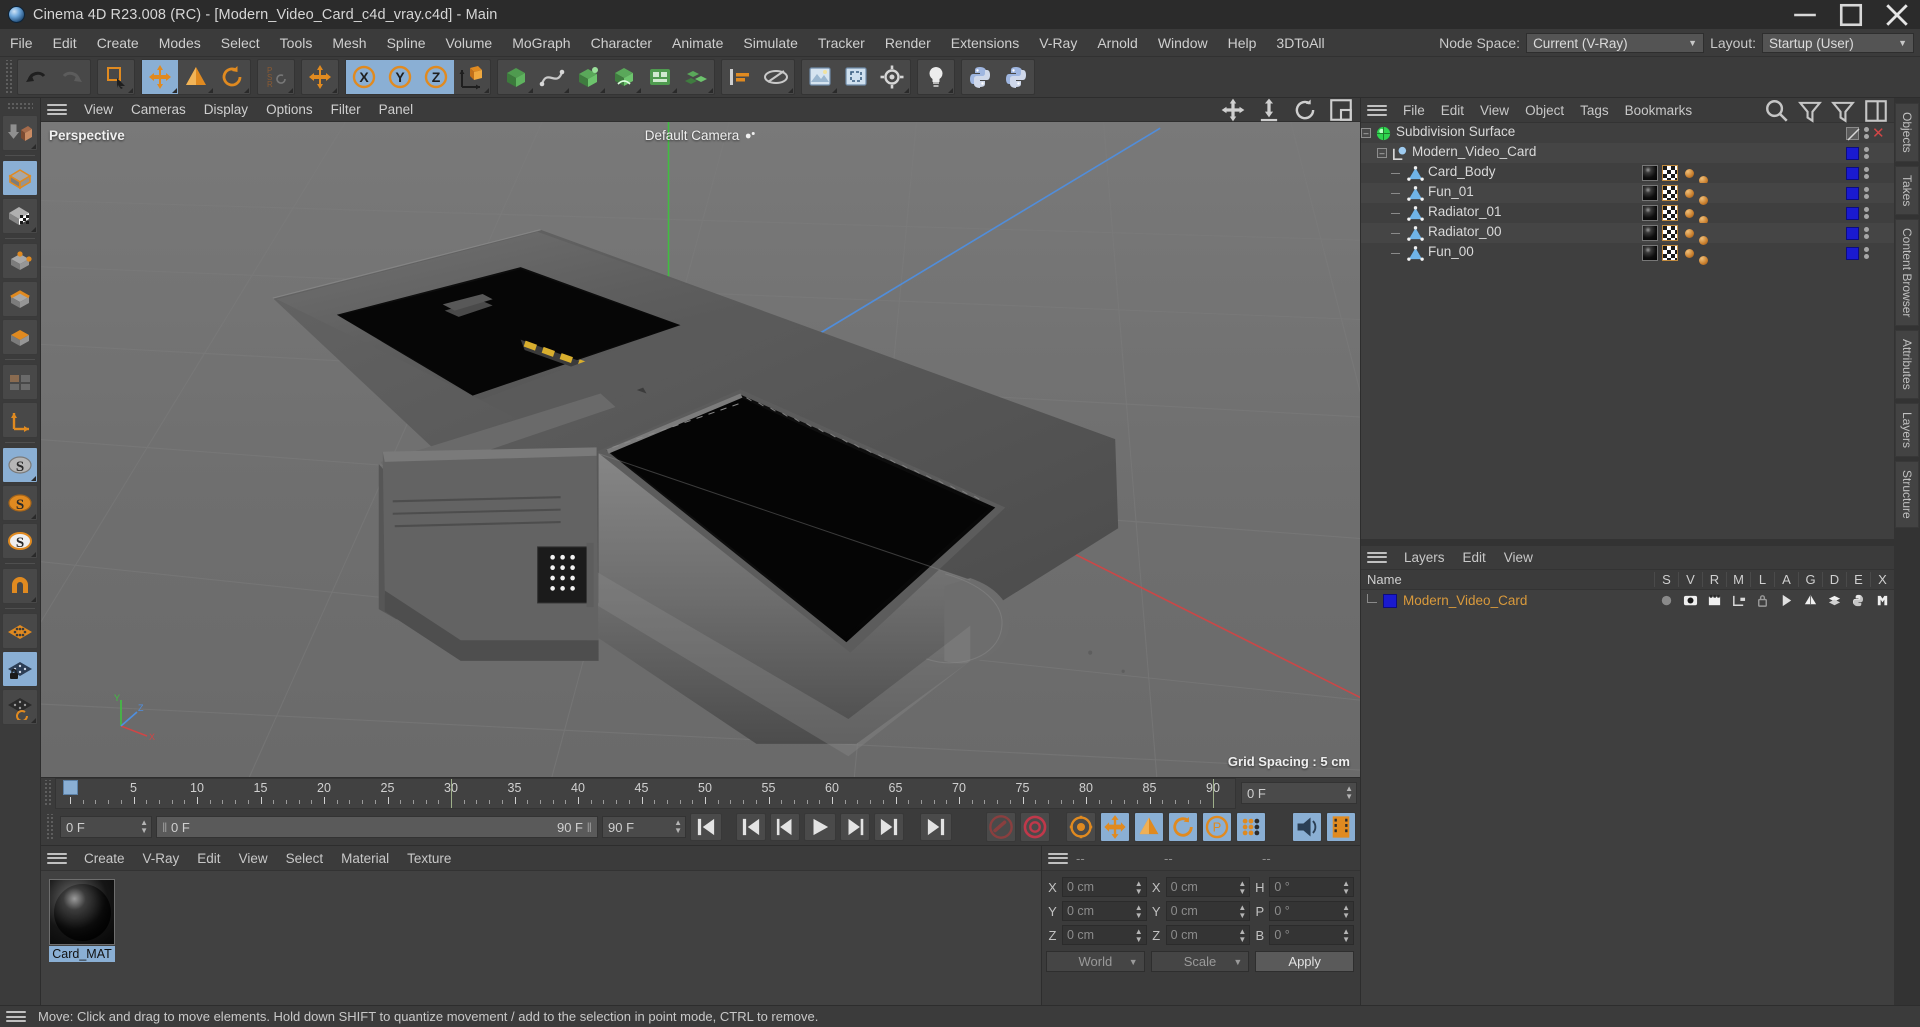 This screenshot has height=1027, width=1920. I want to click on uv-mode-button, so click(20, 382).